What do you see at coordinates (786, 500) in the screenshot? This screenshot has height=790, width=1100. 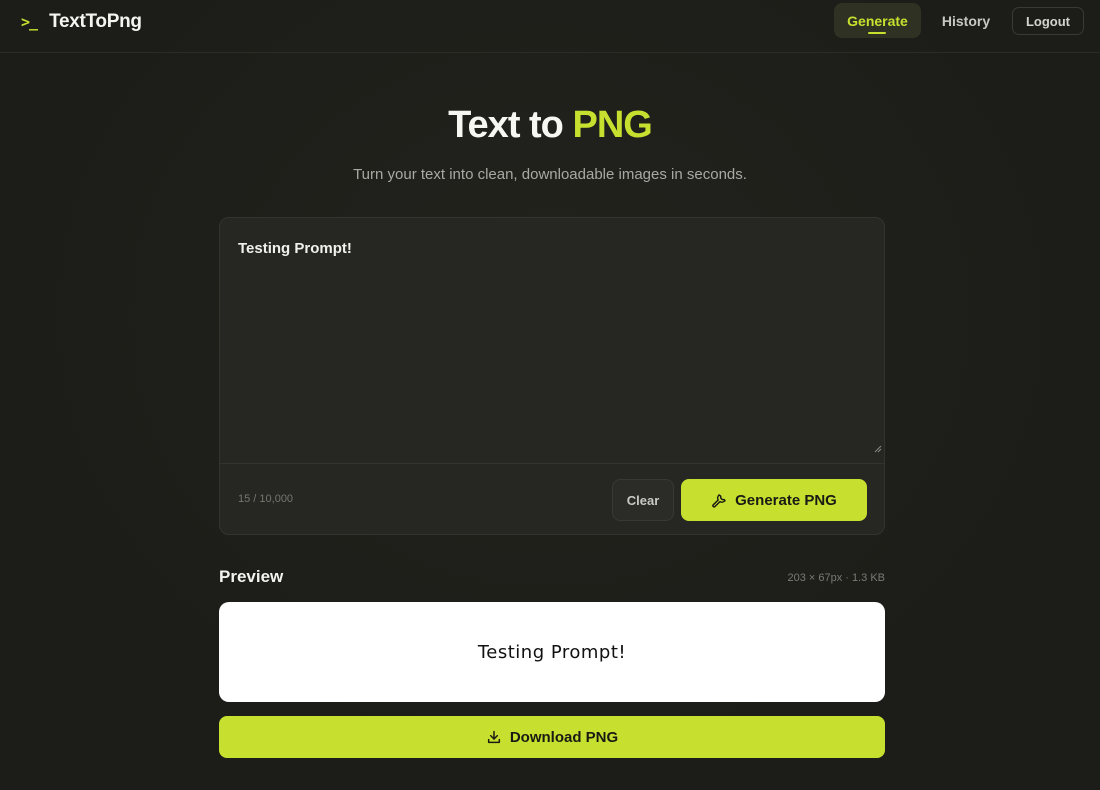 I see `generate-png-label: Generate PNG` at bounding box center [786, 500].